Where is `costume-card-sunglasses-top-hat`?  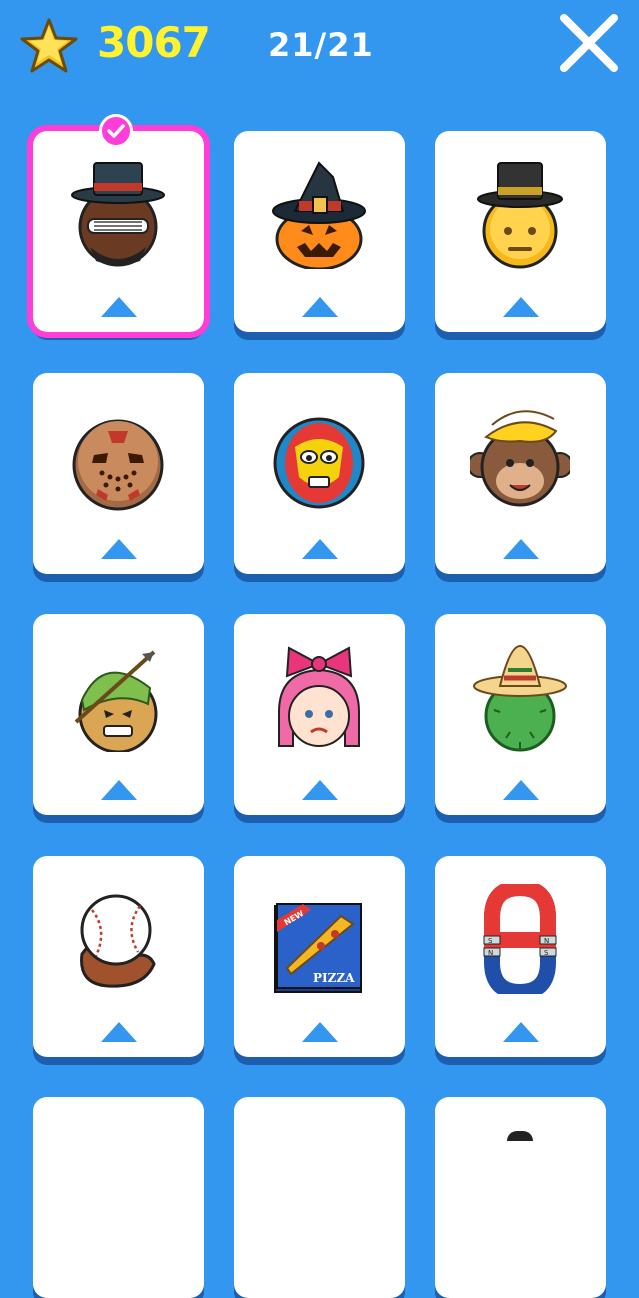
costume-card-sunglasses-top-hat is located at coordinates (118, 226).